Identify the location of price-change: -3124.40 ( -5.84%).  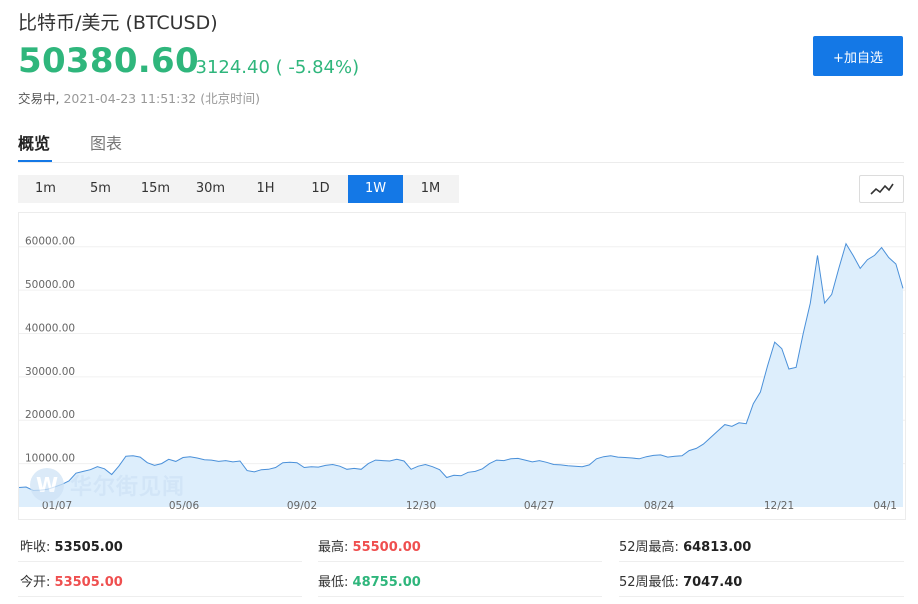
(274, 67).